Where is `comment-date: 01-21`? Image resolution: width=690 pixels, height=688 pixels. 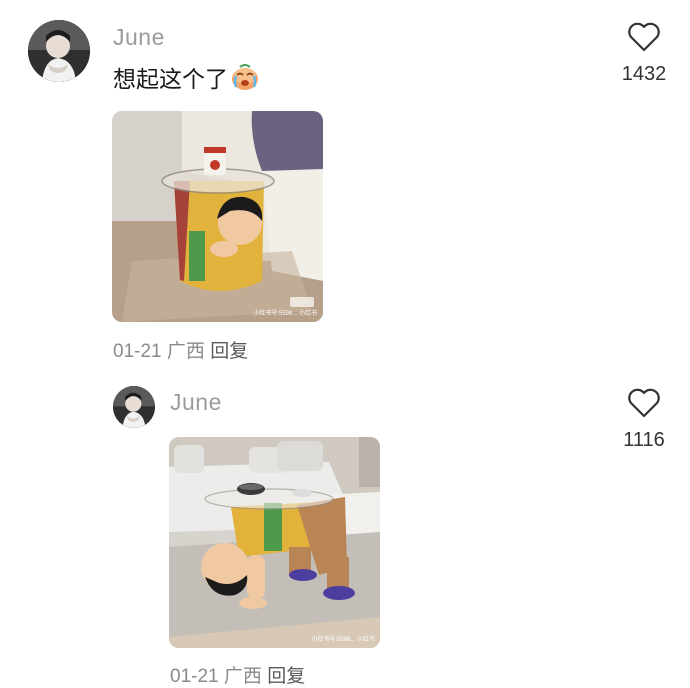
comment-date: 01-21 is located at coordinates (137, 351).